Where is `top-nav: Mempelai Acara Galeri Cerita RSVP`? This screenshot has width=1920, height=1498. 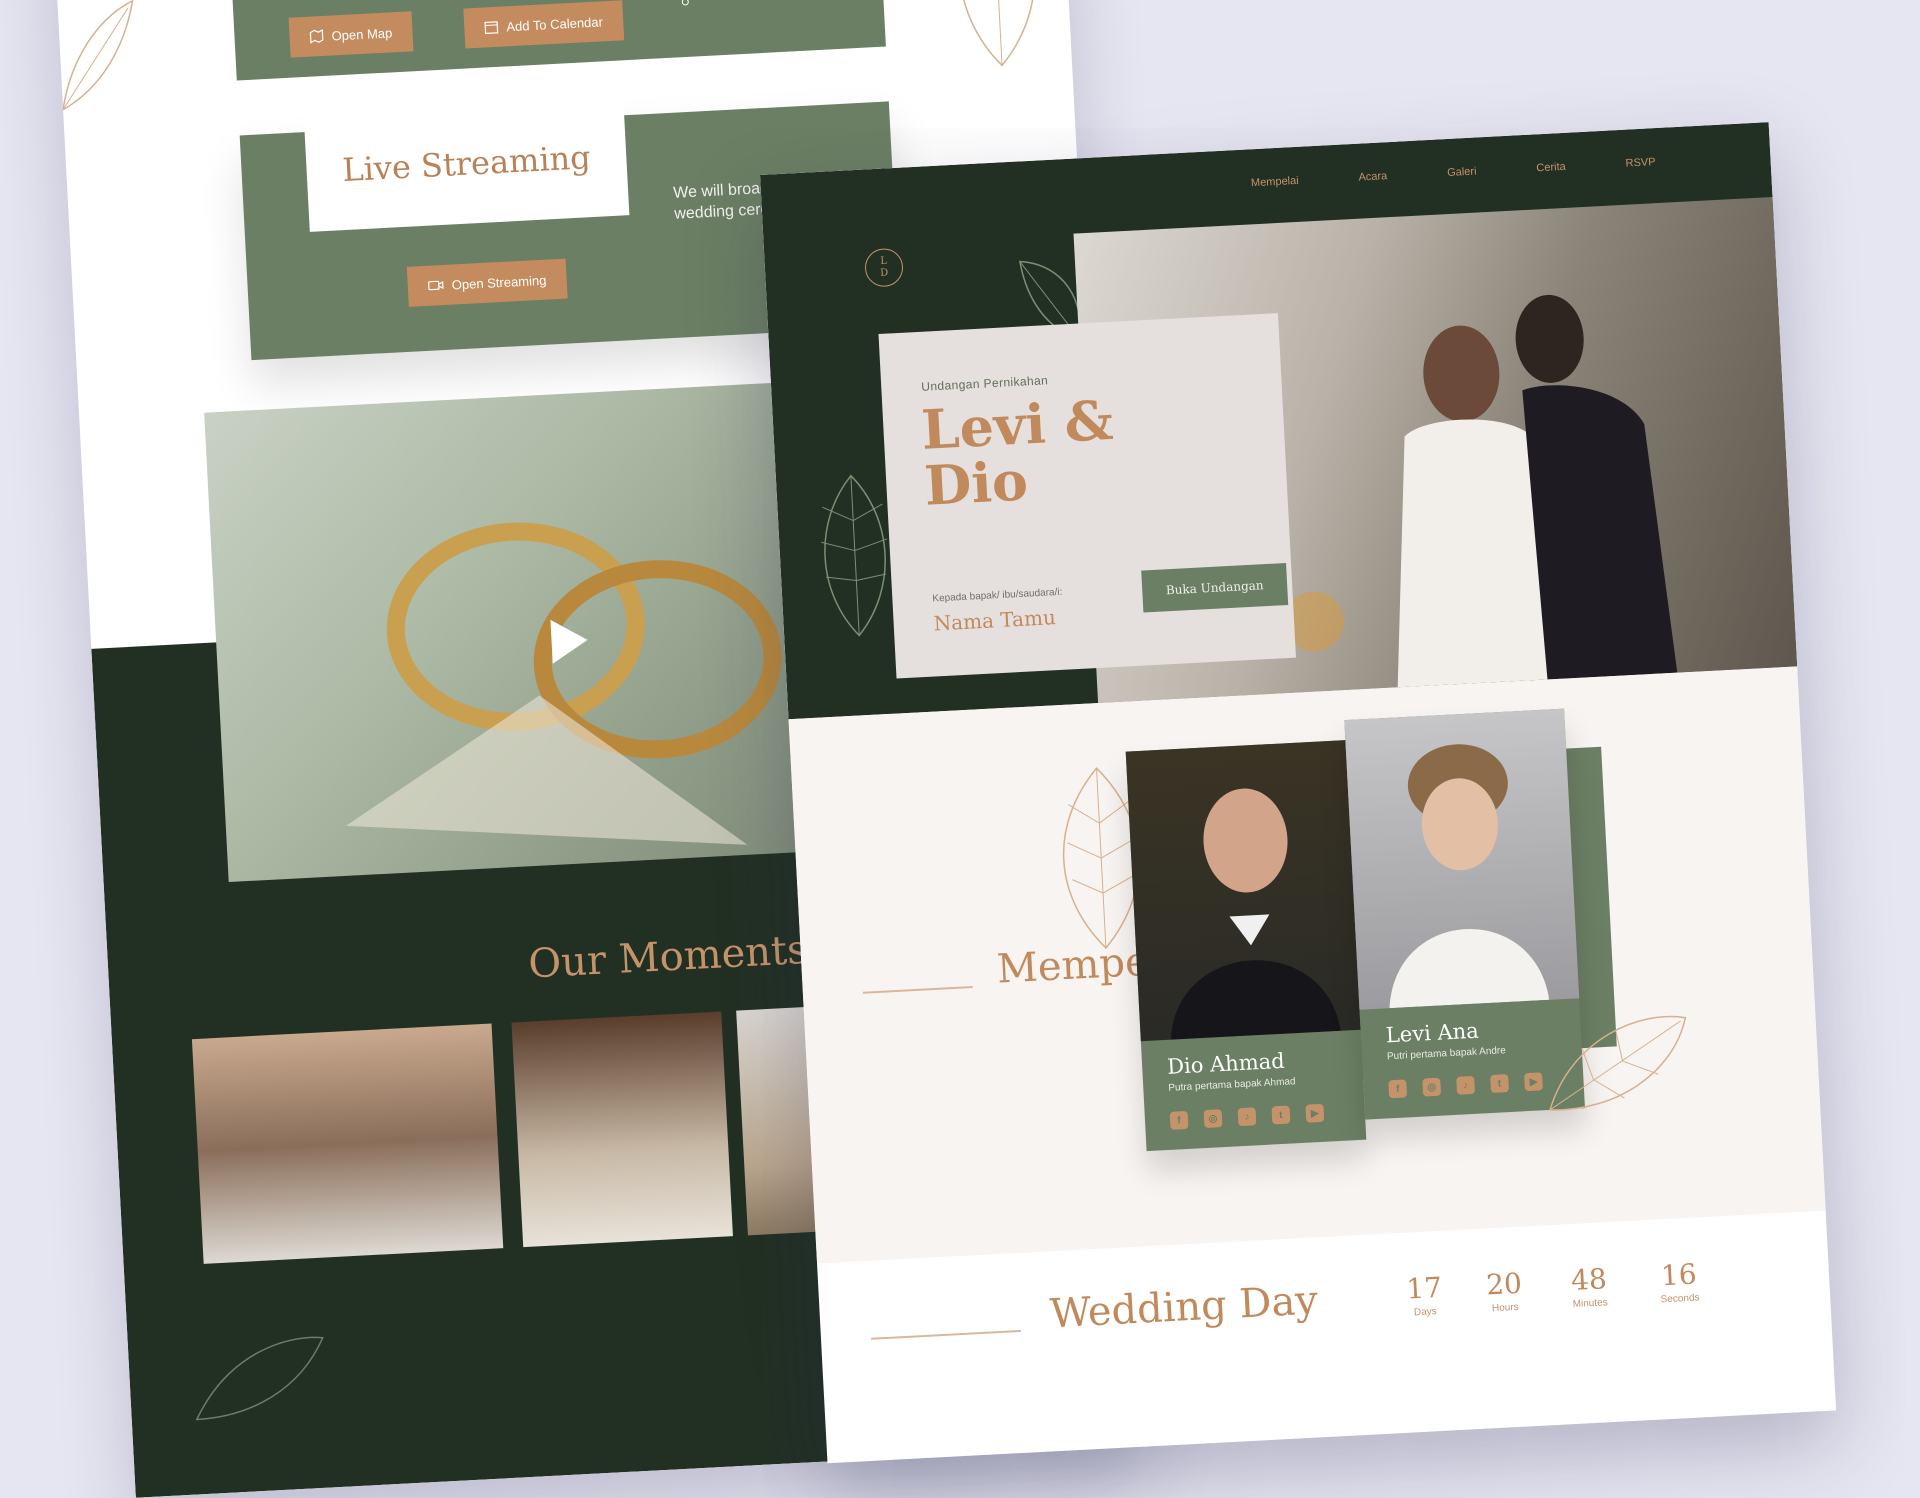 top-nav: Mempelai Acara Galeri Cerita RSVP is located at coordinates (1453, 172).